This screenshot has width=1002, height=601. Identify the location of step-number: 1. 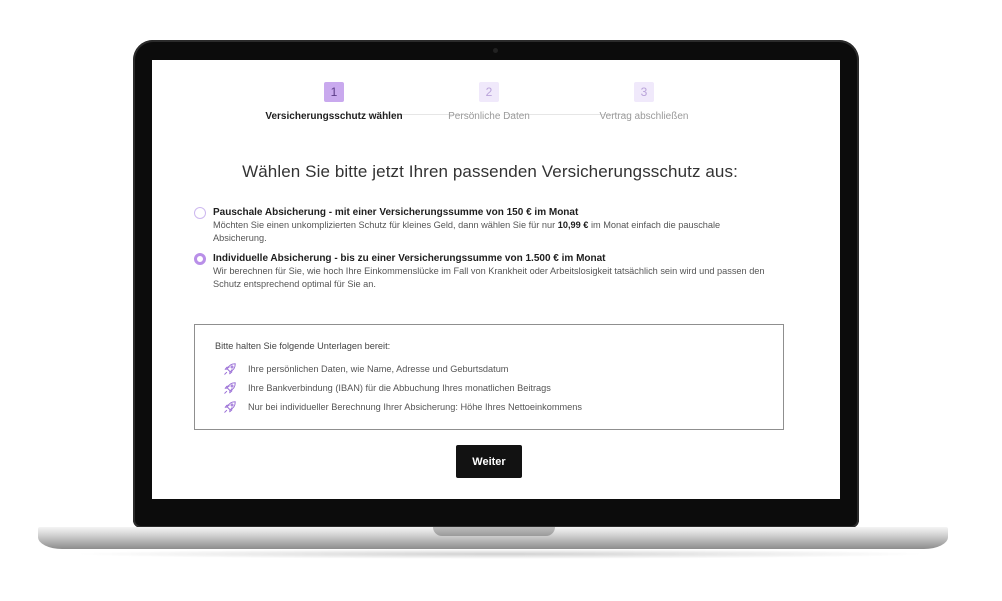
(334, 92).